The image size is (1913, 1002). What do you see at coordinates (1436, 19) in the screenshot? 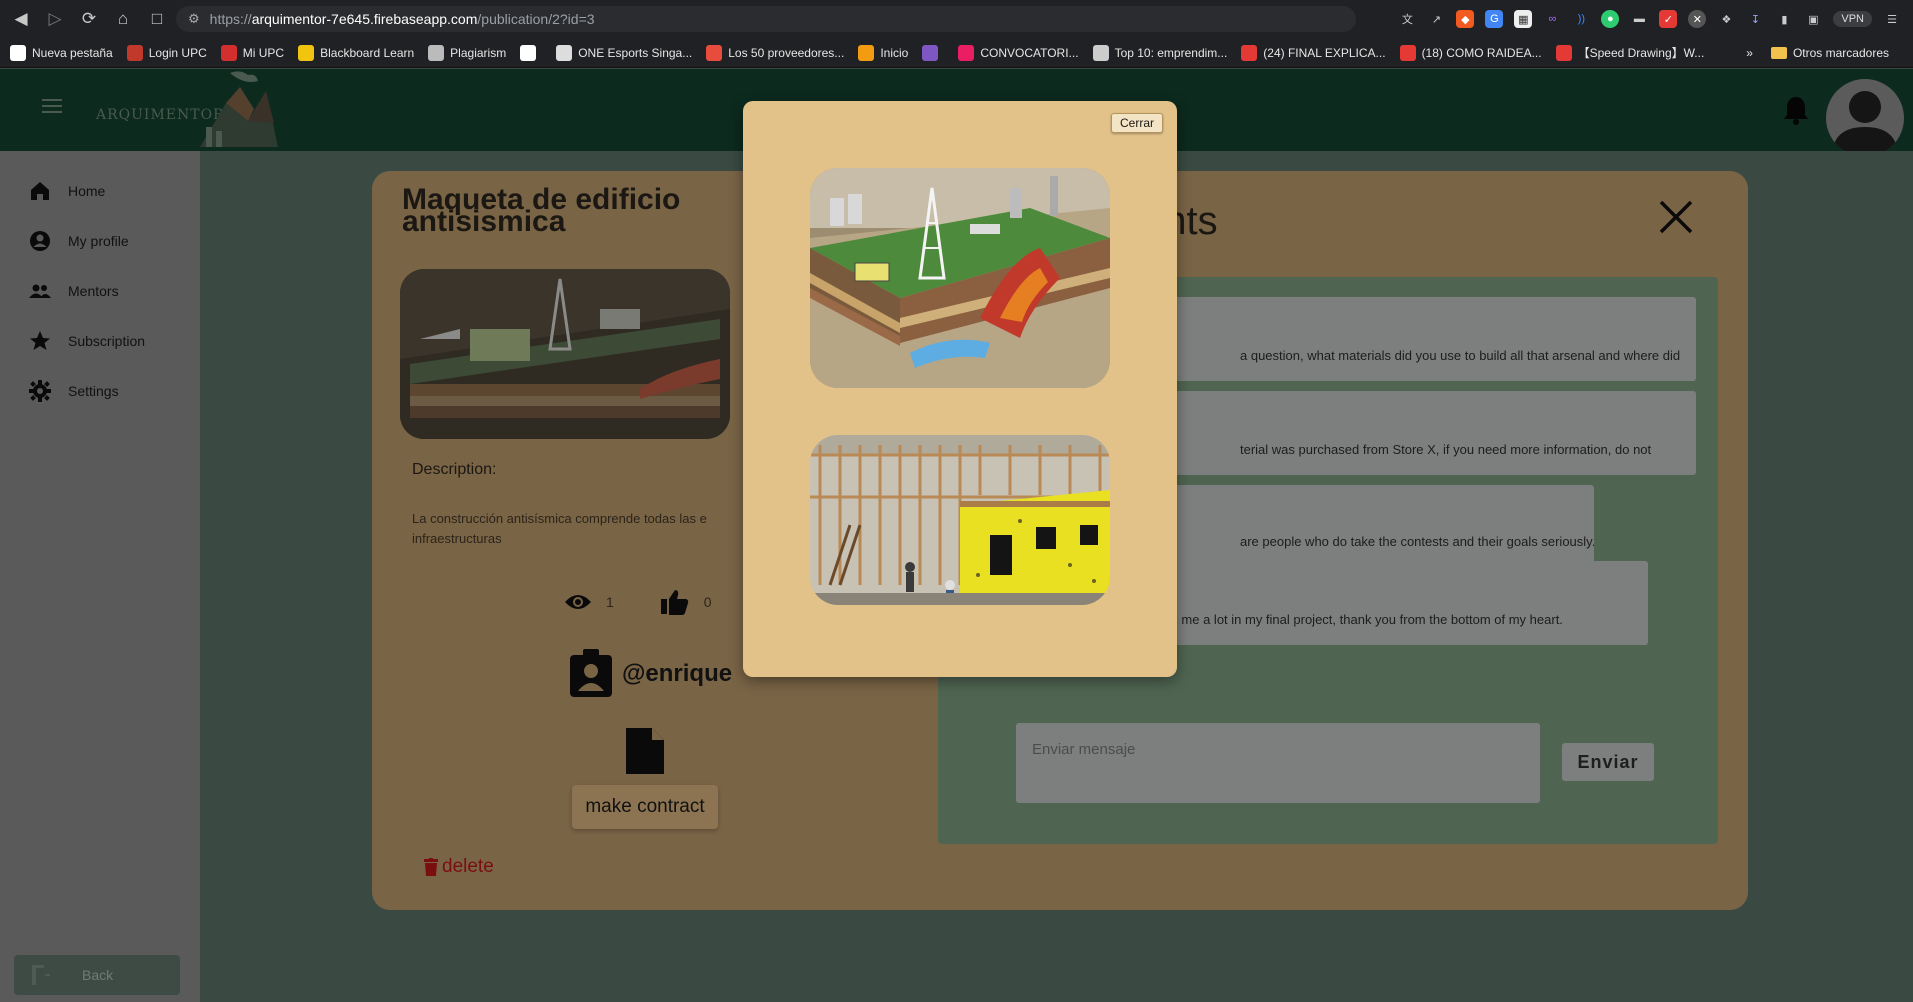
I see `share-icon: ↗` at bounding box center [1436, 19].